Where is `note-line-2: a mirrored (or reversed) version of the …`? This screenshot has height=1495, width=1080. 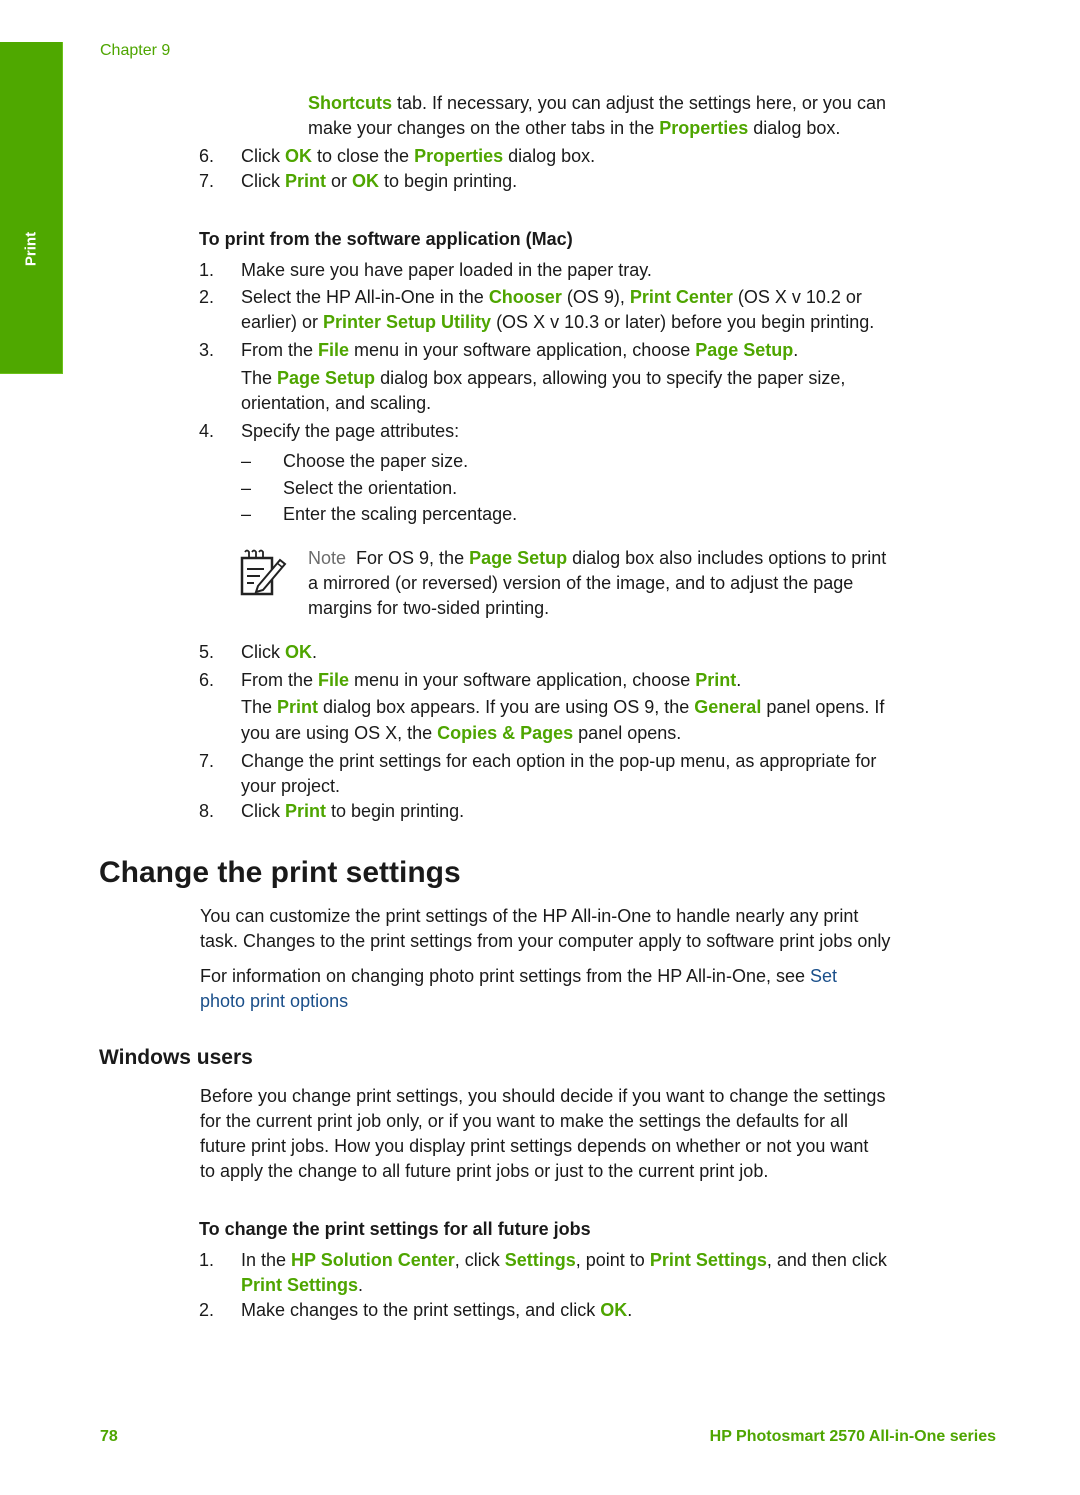
note-line-2: a mirrored (or reversed) version of the … is located at coordinates (581, 583).